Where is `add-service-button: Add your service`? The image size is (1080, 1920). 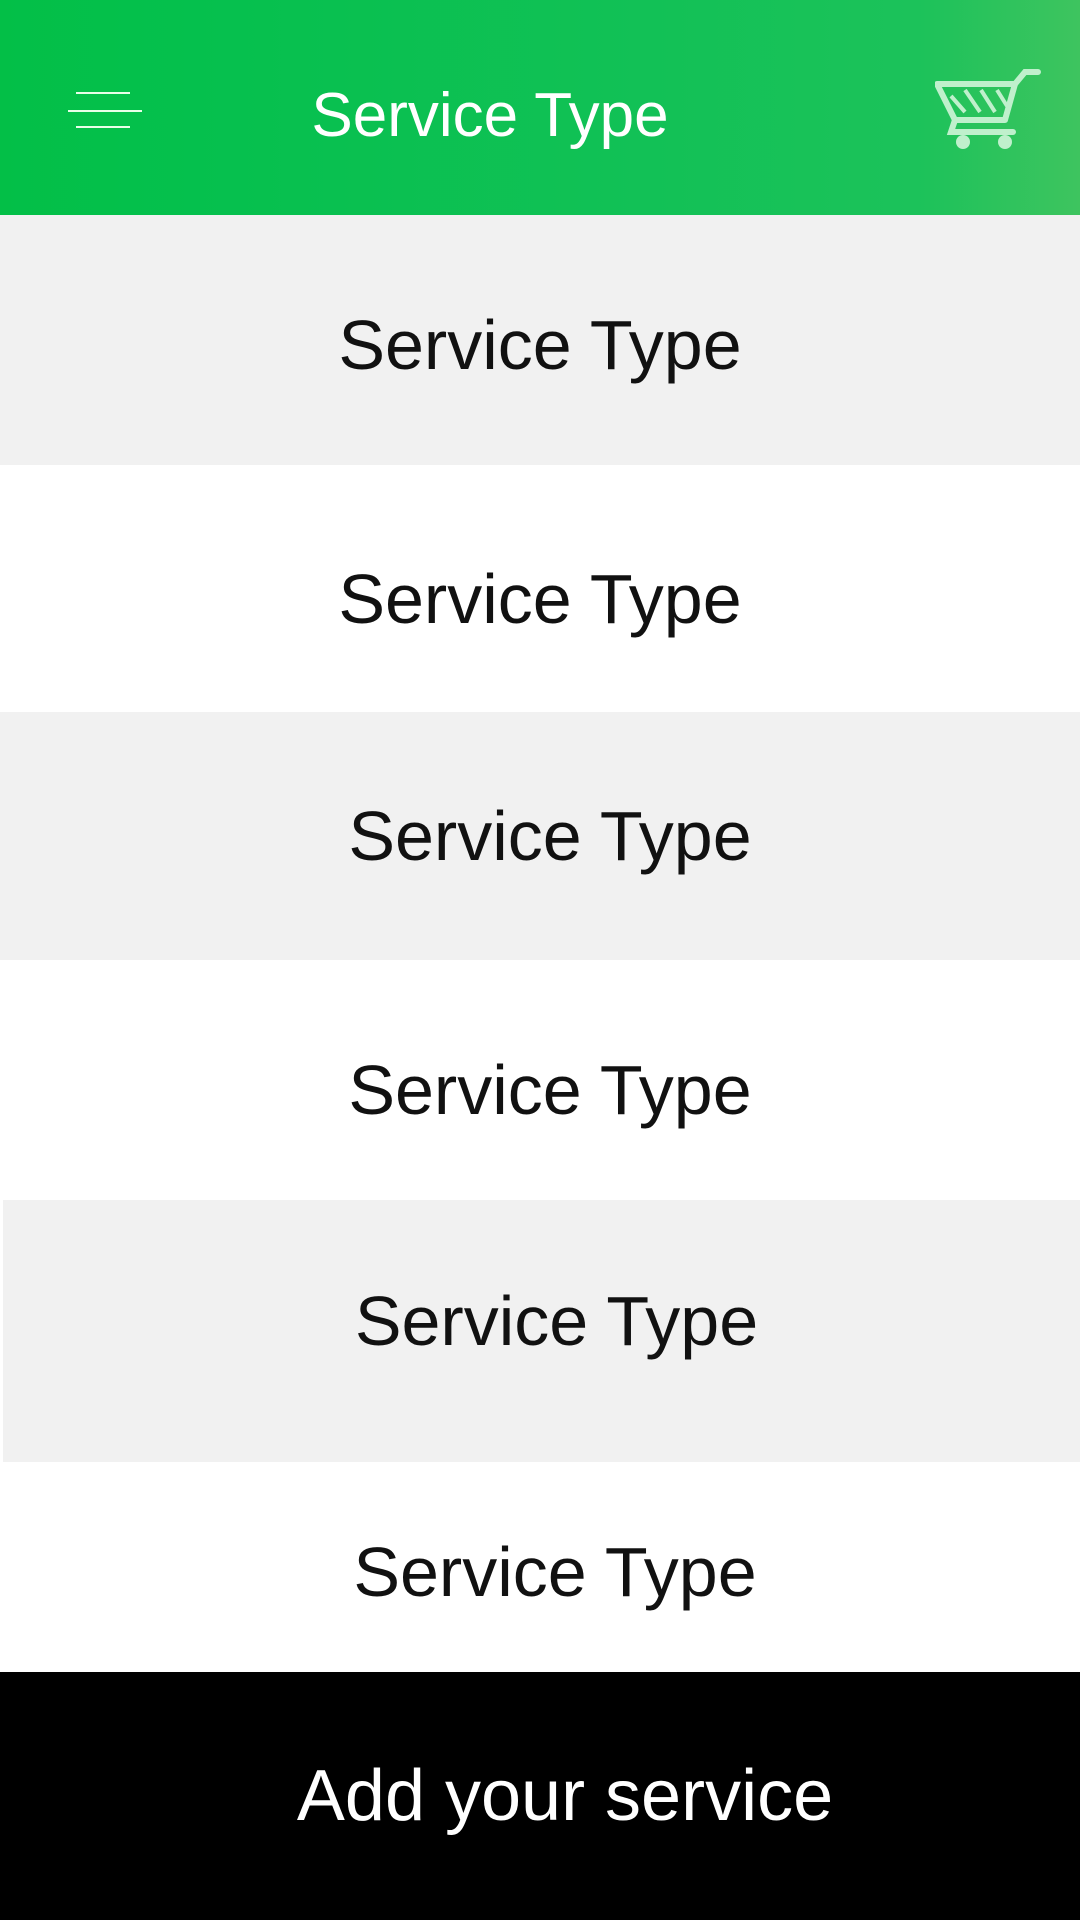 add-service-button: Add your service is located at coordinates (540, 1796).